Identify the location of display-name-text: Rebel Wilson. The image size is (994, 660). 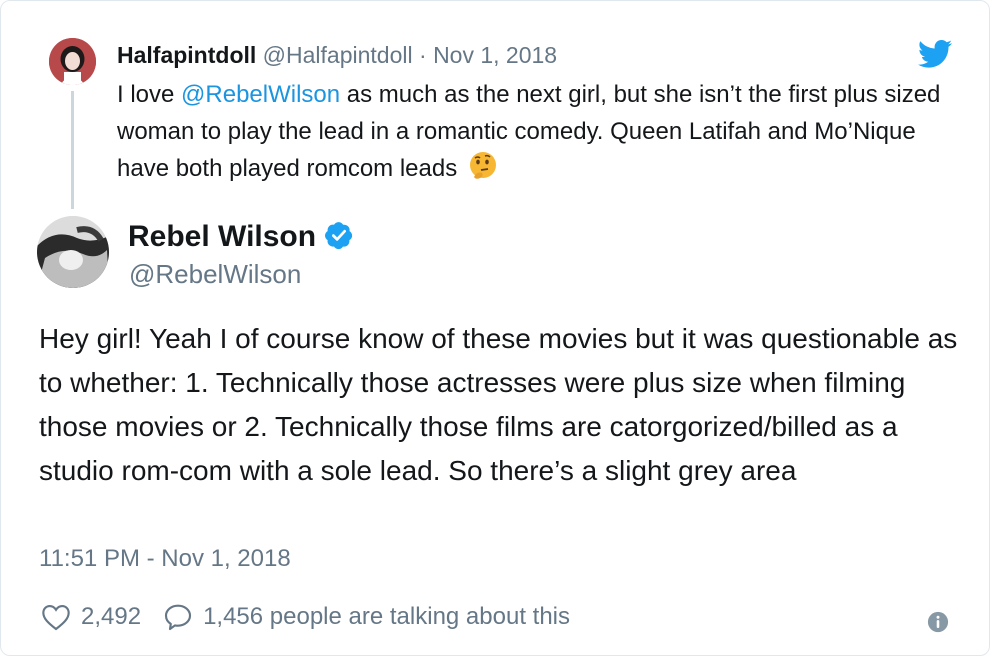
(222, 236).